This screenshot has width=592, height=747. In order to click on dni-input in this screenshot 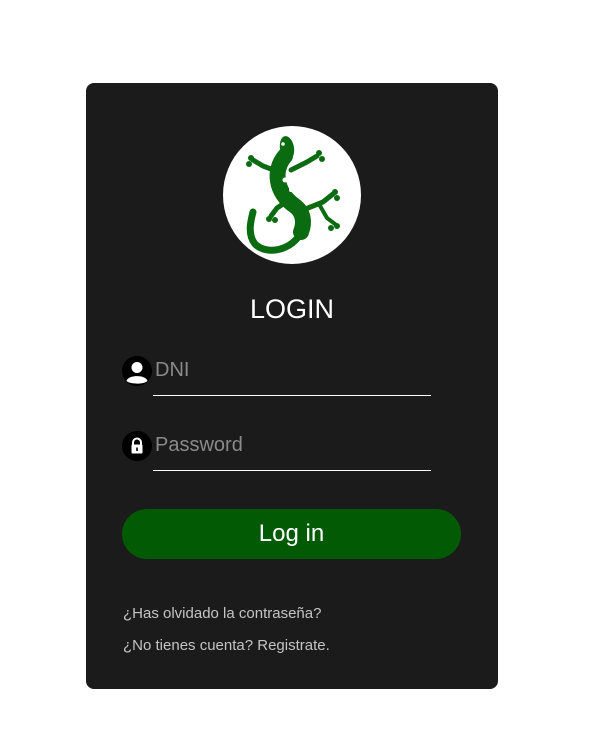, I will do `click(293, 370)`.